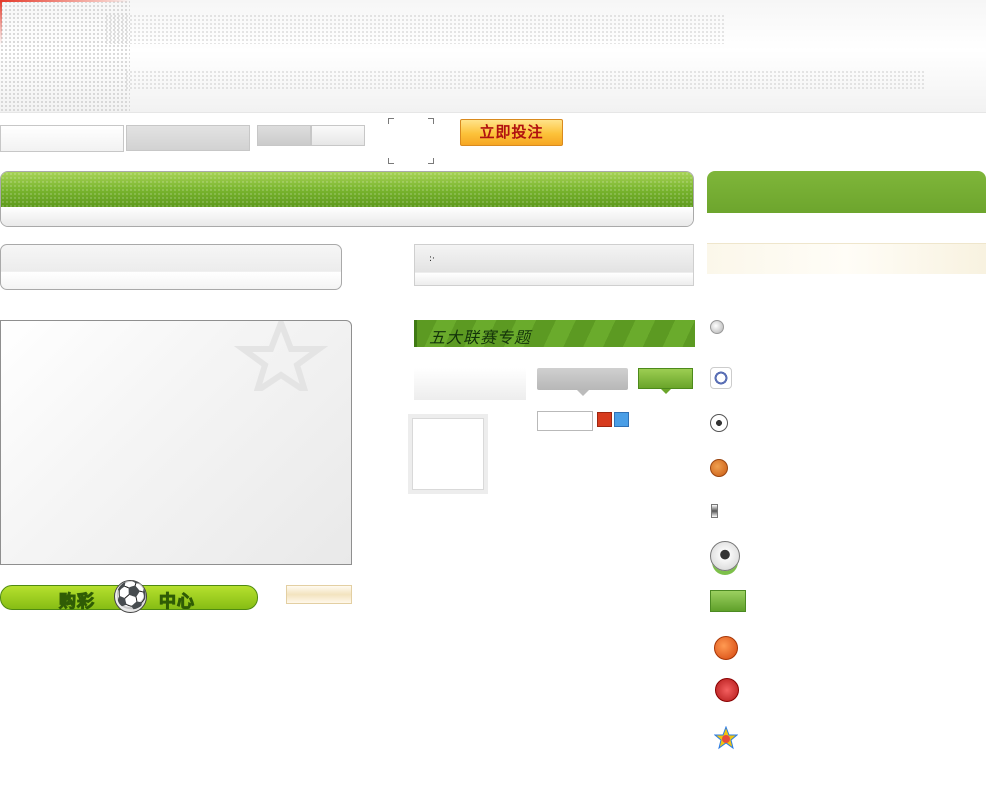 This screenshot has height=800, width=986. Describe the element at coordinates (726, 738) in the screenshot. I see `star-sport-icon` at that location.